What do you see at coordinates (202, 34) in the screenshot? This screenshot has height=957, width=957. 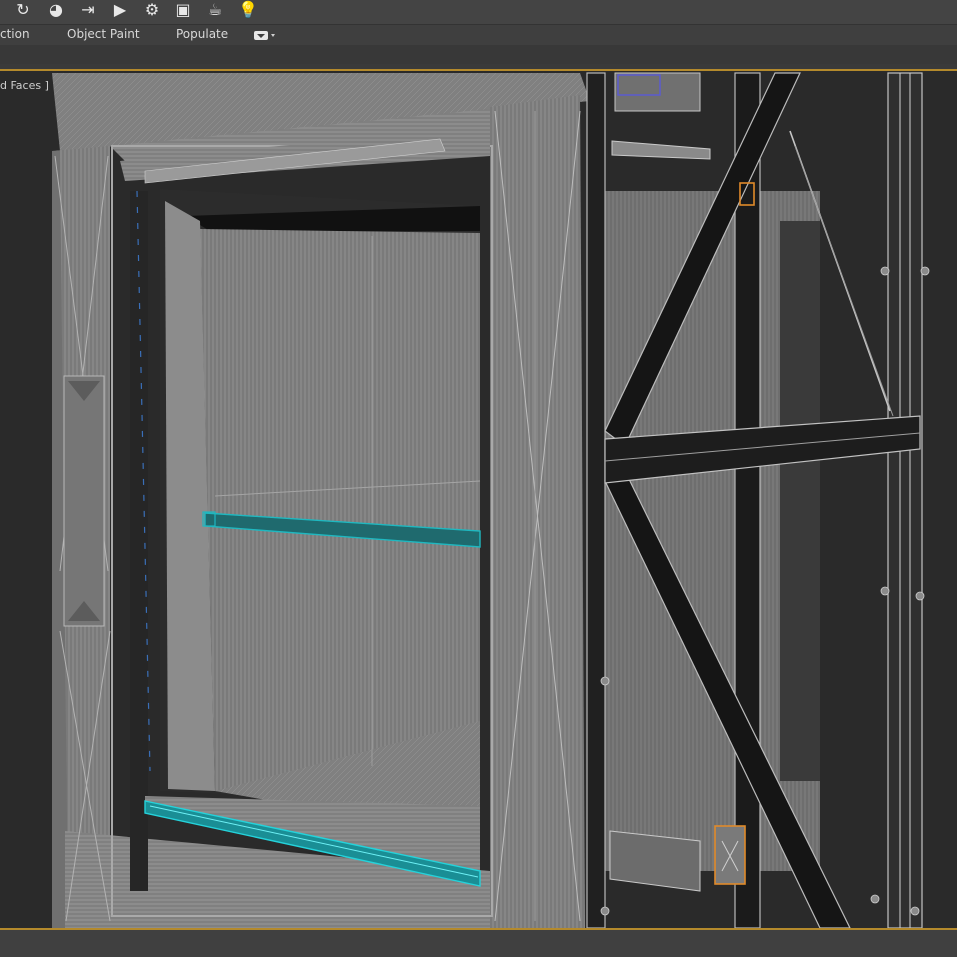 I see `tab-populate: Populate` at bounding box center [202, 34].